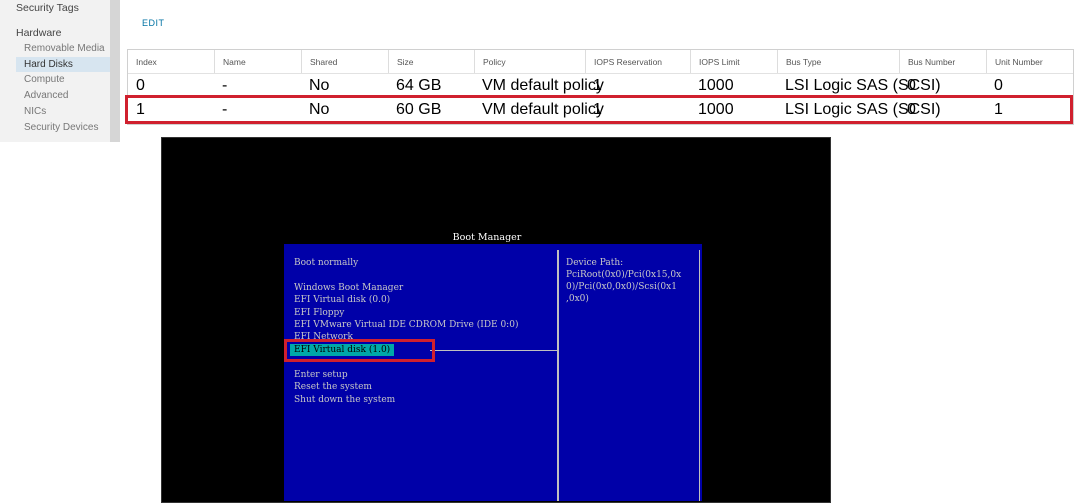 The image size is (1075, 503). Describe the element at coordinates (577, 299) in the screenshot. I see `device-path-line: ,0x0)` at that location.